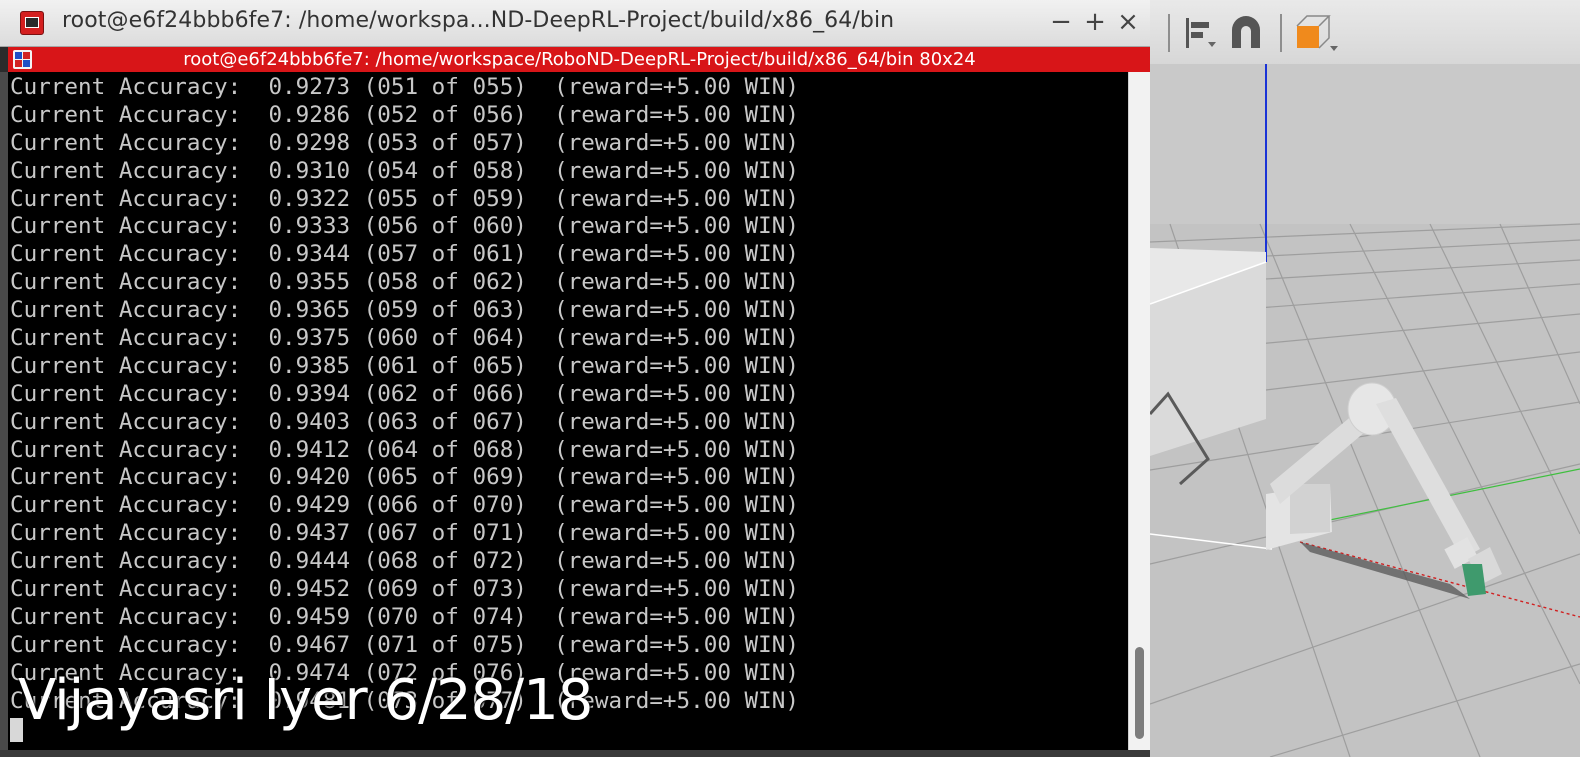  I want to click on minimize-button: −, so click(1061, 22).